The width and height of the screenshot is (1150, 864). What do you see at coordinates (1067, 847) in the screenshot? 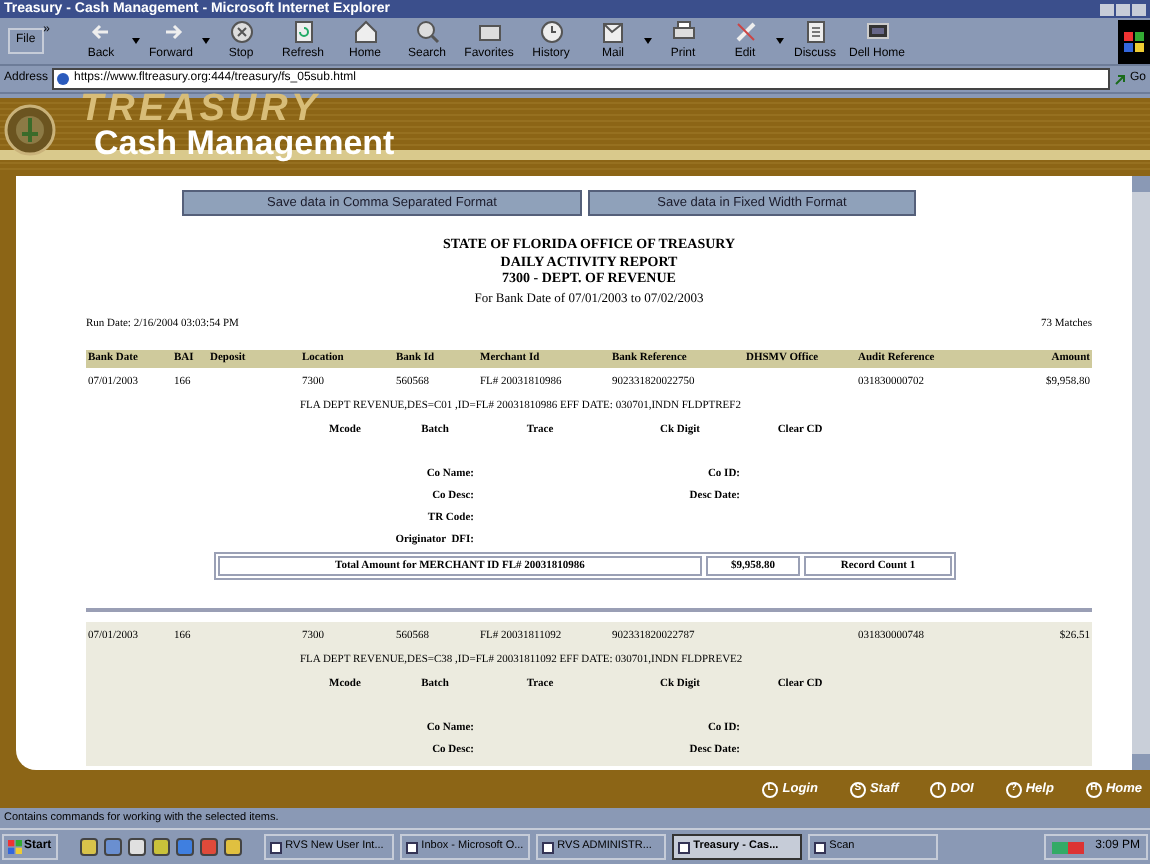
I see `tray-icons` at bounding box center [1067, 847].